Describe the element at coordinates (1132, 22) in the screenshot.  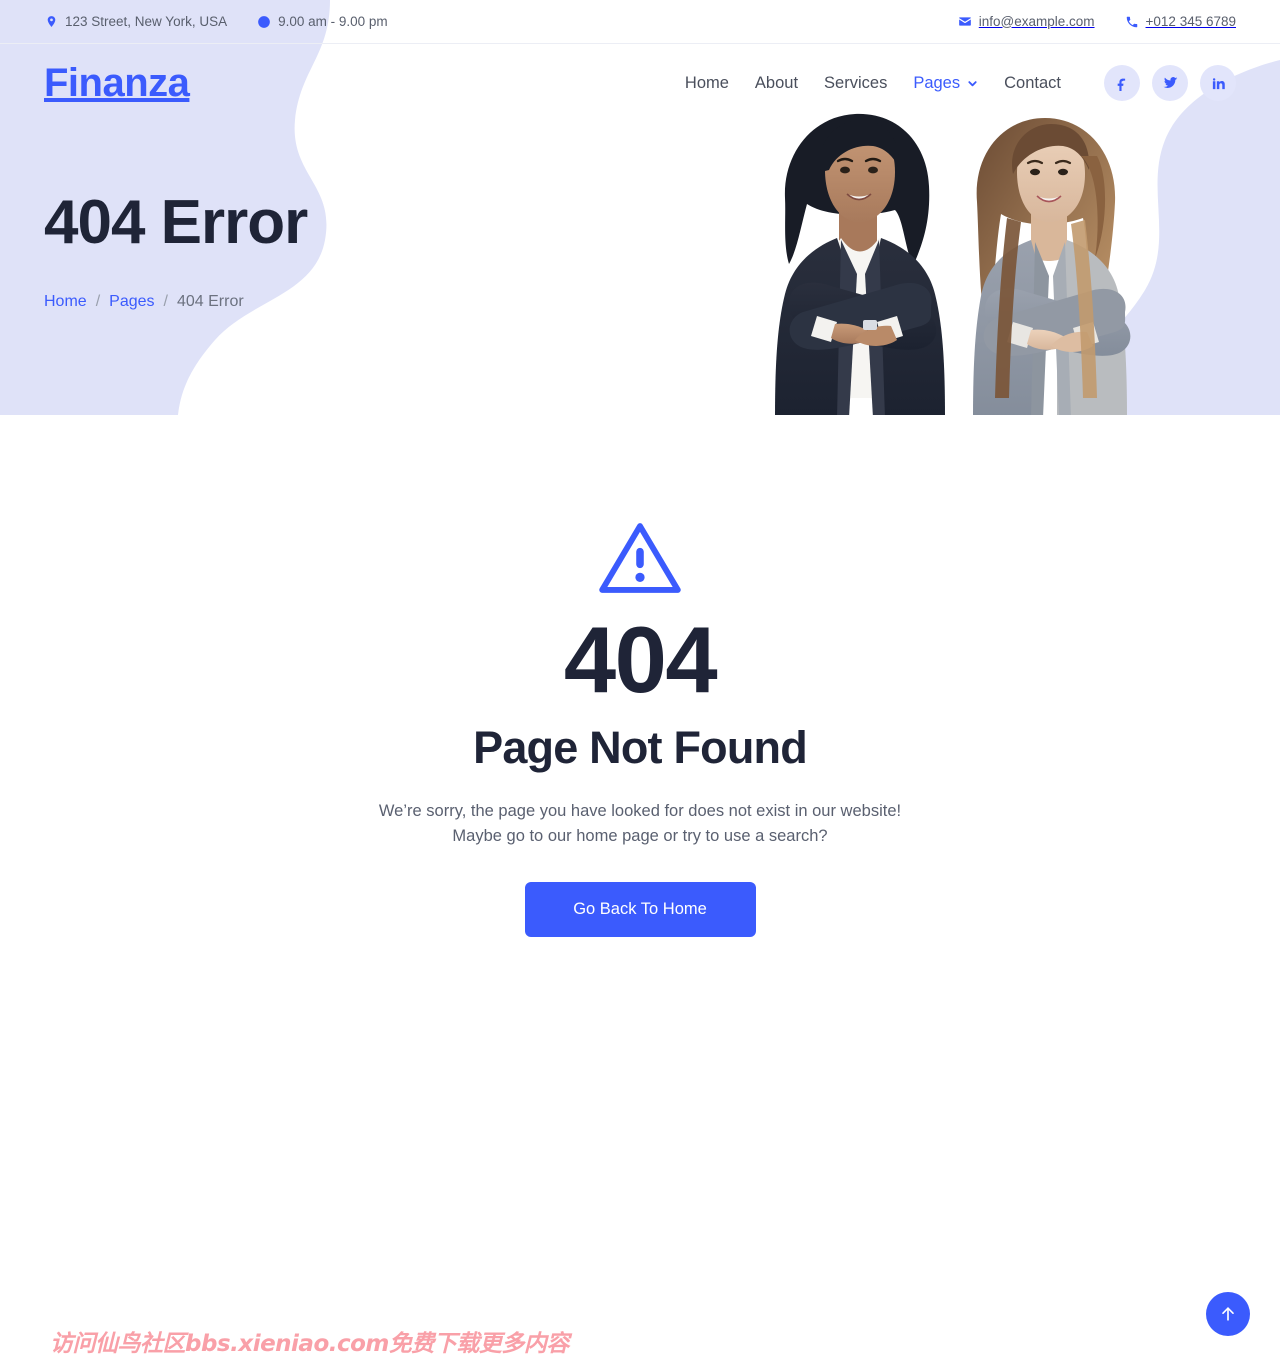
I see `phone-icon` at that location.